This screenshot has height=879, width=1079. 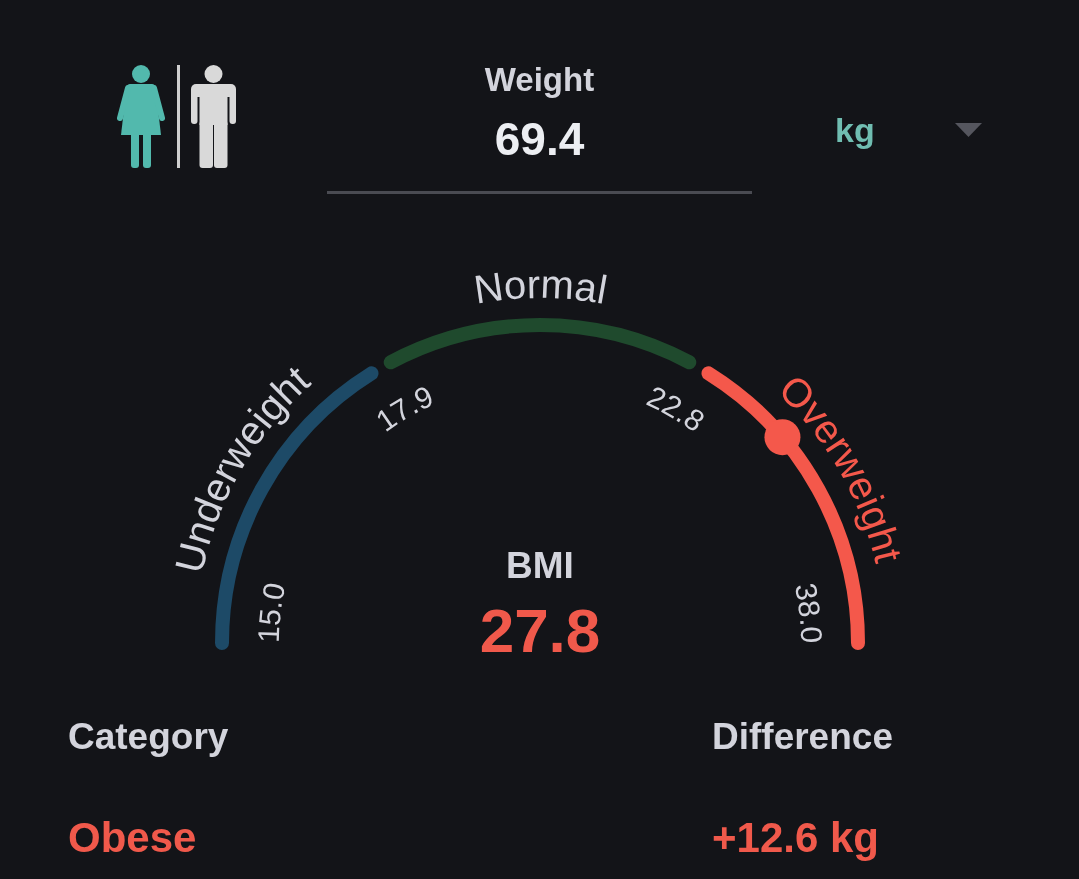 I want to click on tick-label: 17.9, so click(x=404, y=408).